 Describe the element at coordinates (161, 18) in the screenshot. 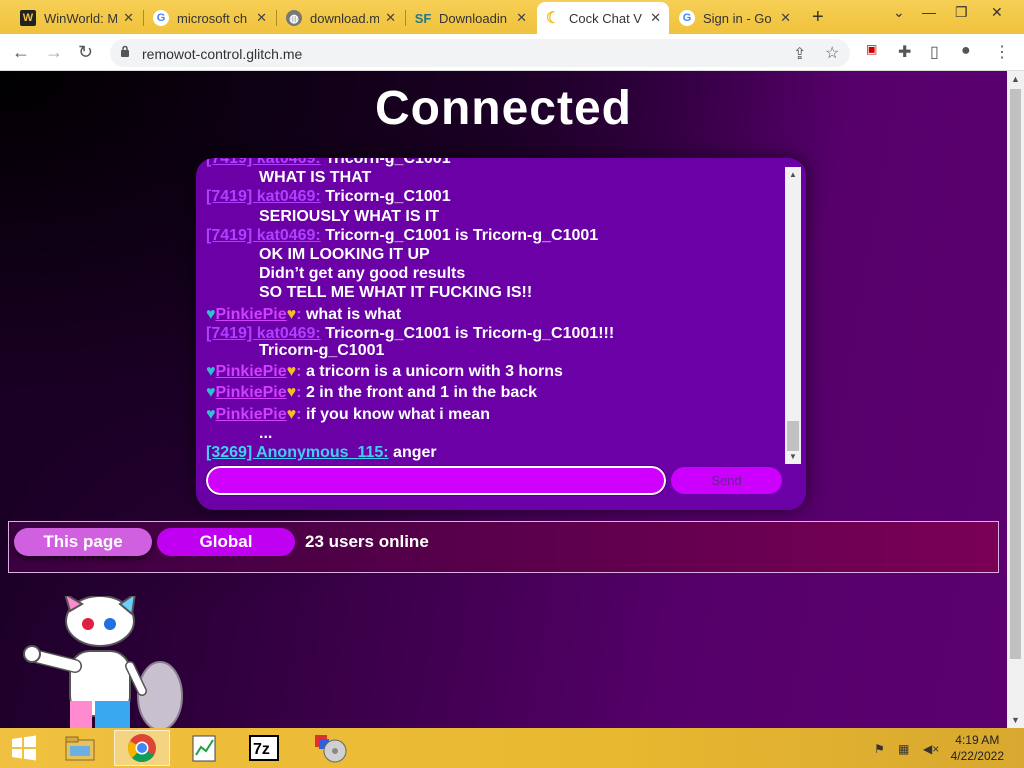

I see `google-icon: G` at that location.